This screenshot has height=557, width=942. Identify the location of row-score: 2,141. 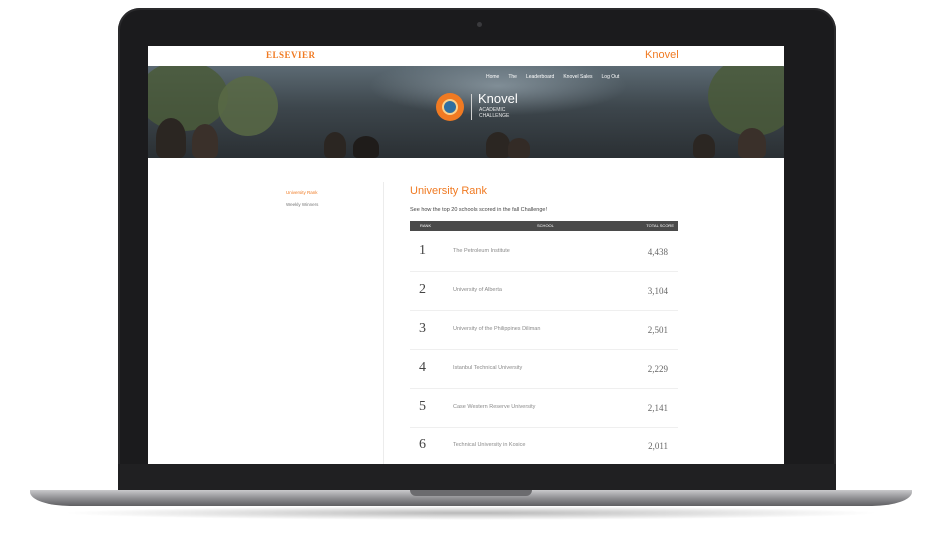
(657, 408).